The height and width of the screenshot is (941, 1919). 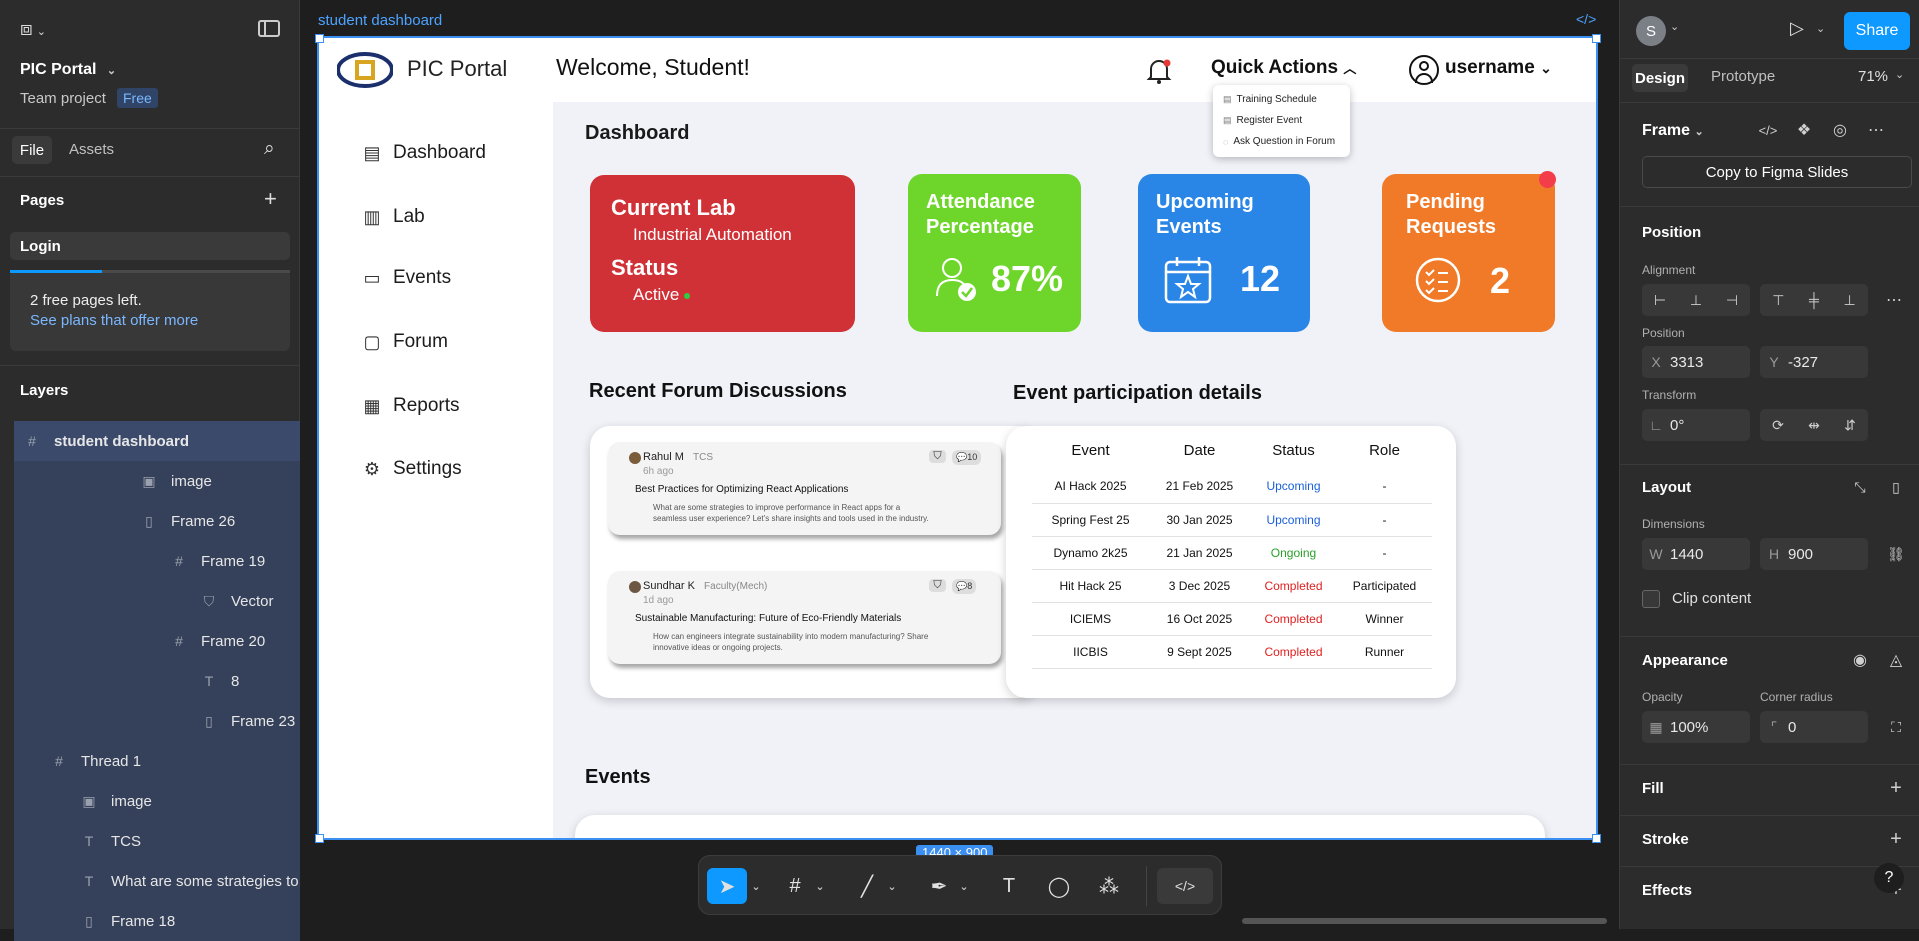 I want to click on user-menu: username ⌄, so click(x=1498, y=68).